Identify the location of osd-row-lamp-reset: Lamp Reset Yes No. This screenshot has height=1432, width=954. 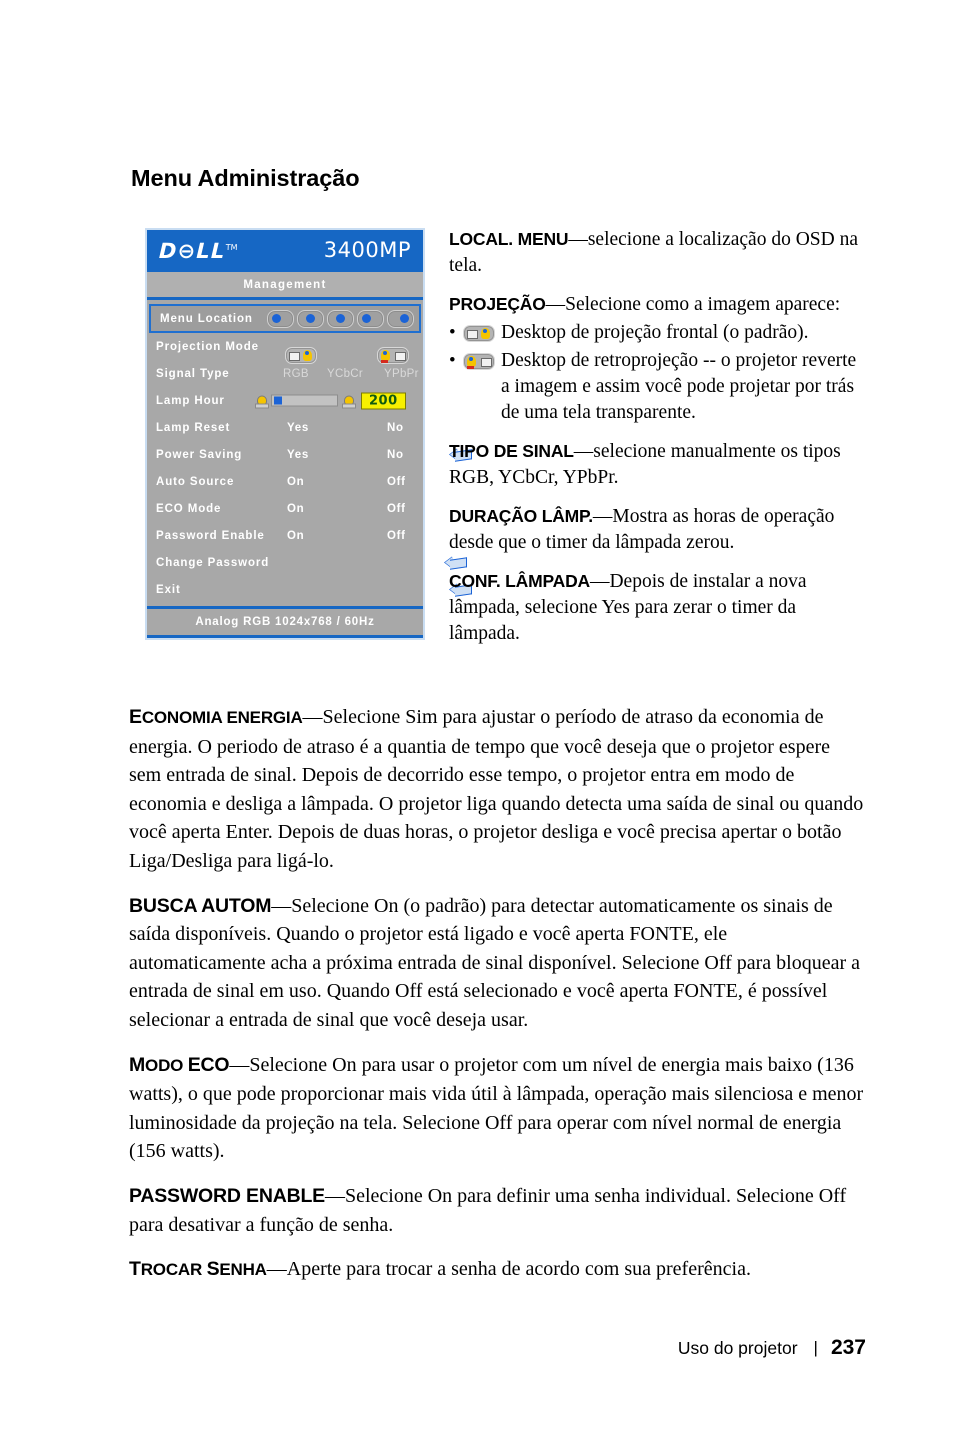
(285, 427).